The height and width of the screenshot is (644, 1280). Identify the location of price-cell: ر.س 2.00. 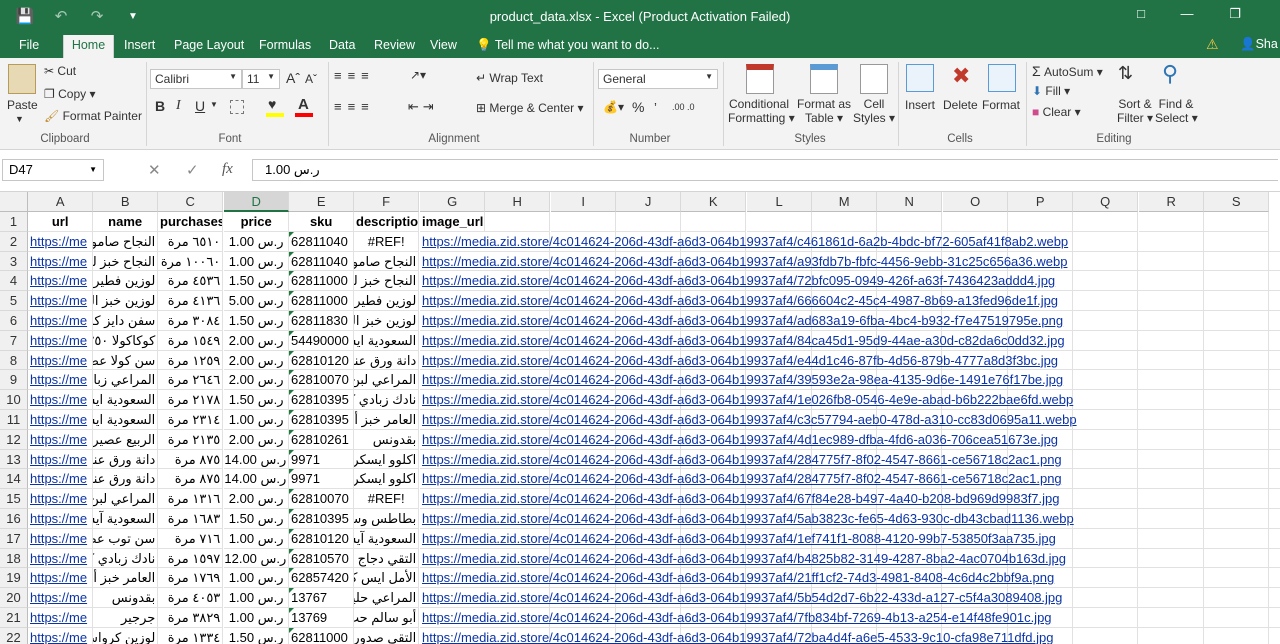
(257, 499).